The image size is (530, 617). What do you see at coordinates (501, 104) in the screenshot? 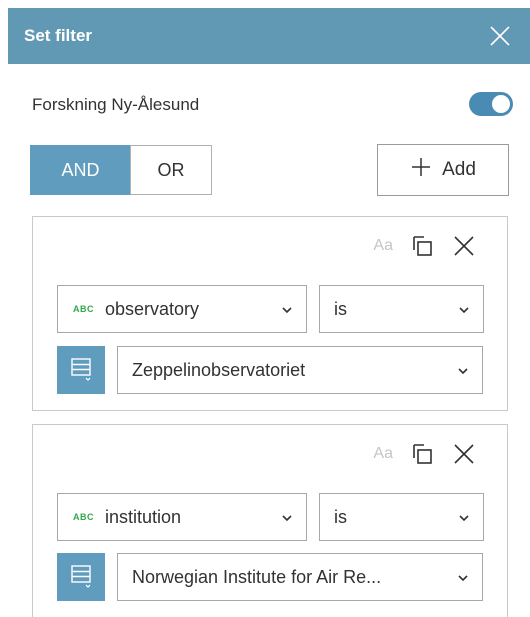
I see `toggle-knob` at bounding box center [501, 104].